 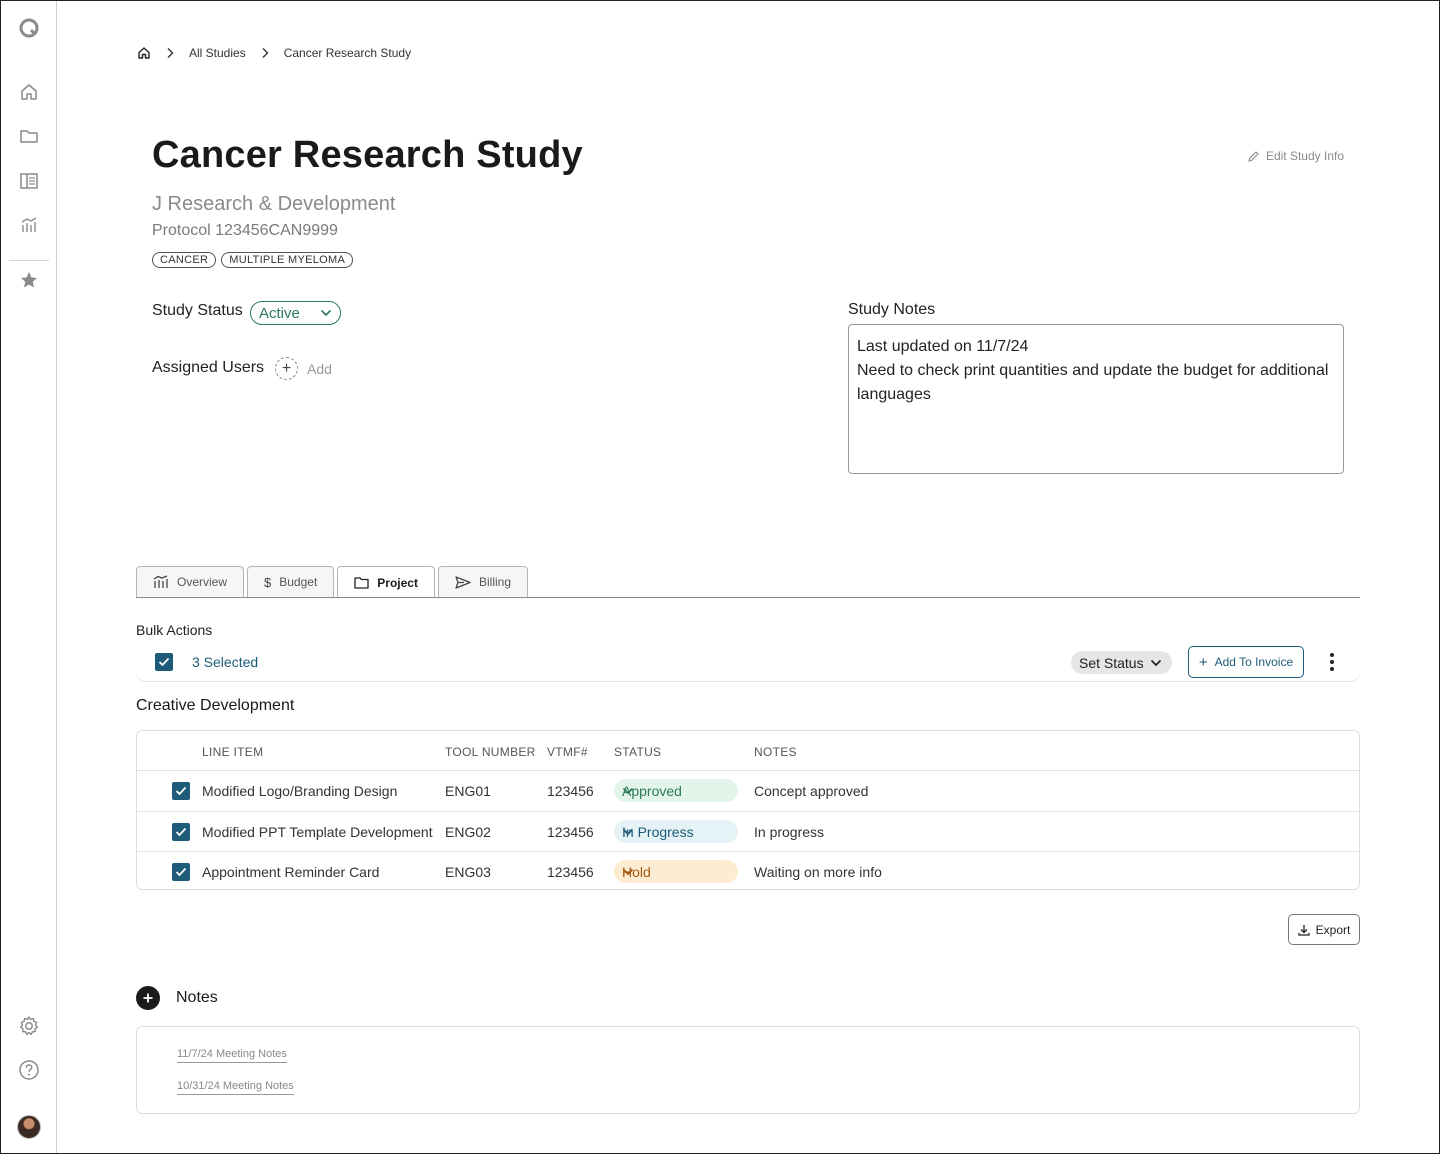 I want to click on line-item-name: Modified PPT Template Development, so click(x=317, y=832).